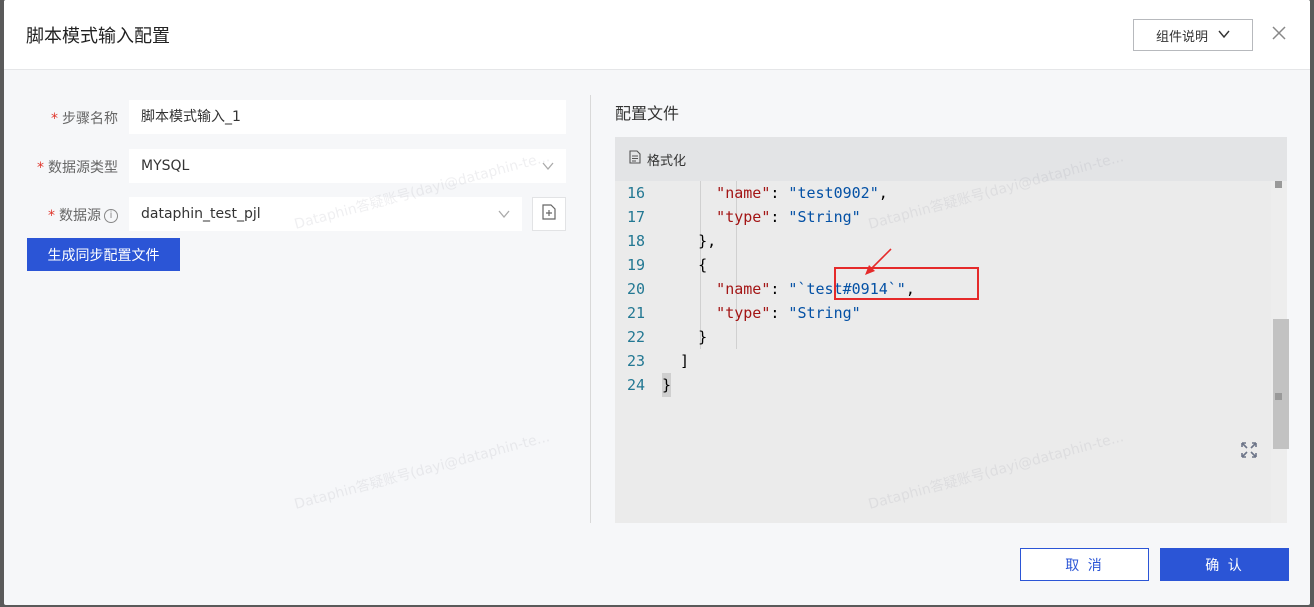  What do you see at coordinates (103, 254) in the screenshot?
I see `generate-config-button: 生成同步配置文件` at bounding box center [103, 254].